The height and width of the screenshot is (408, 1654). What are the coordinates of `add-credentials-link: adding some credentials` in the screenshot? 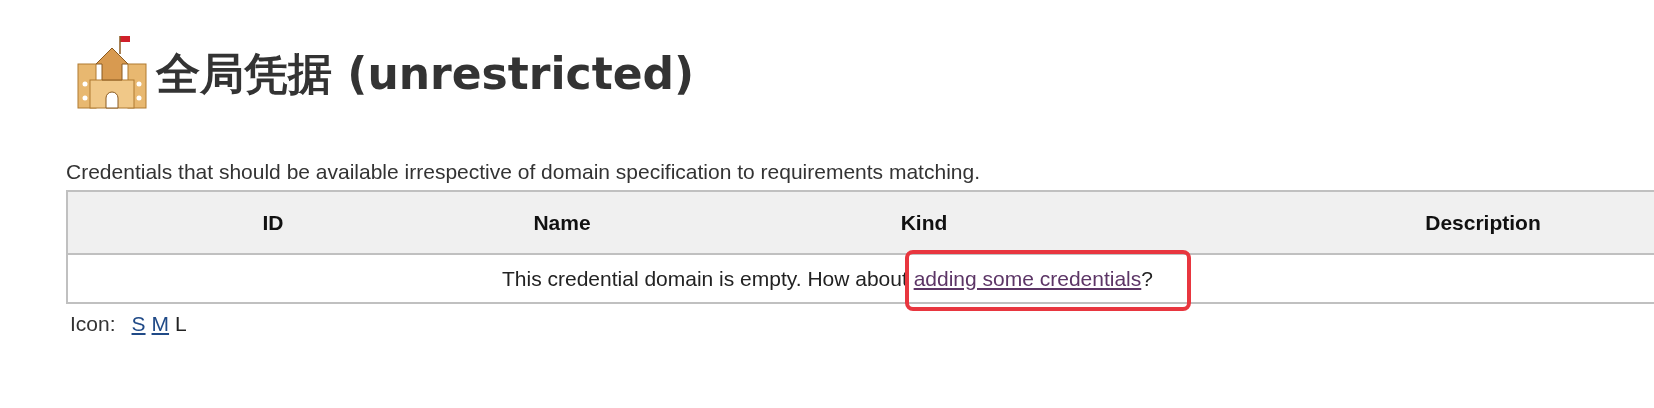 It's located at (1027, 278).